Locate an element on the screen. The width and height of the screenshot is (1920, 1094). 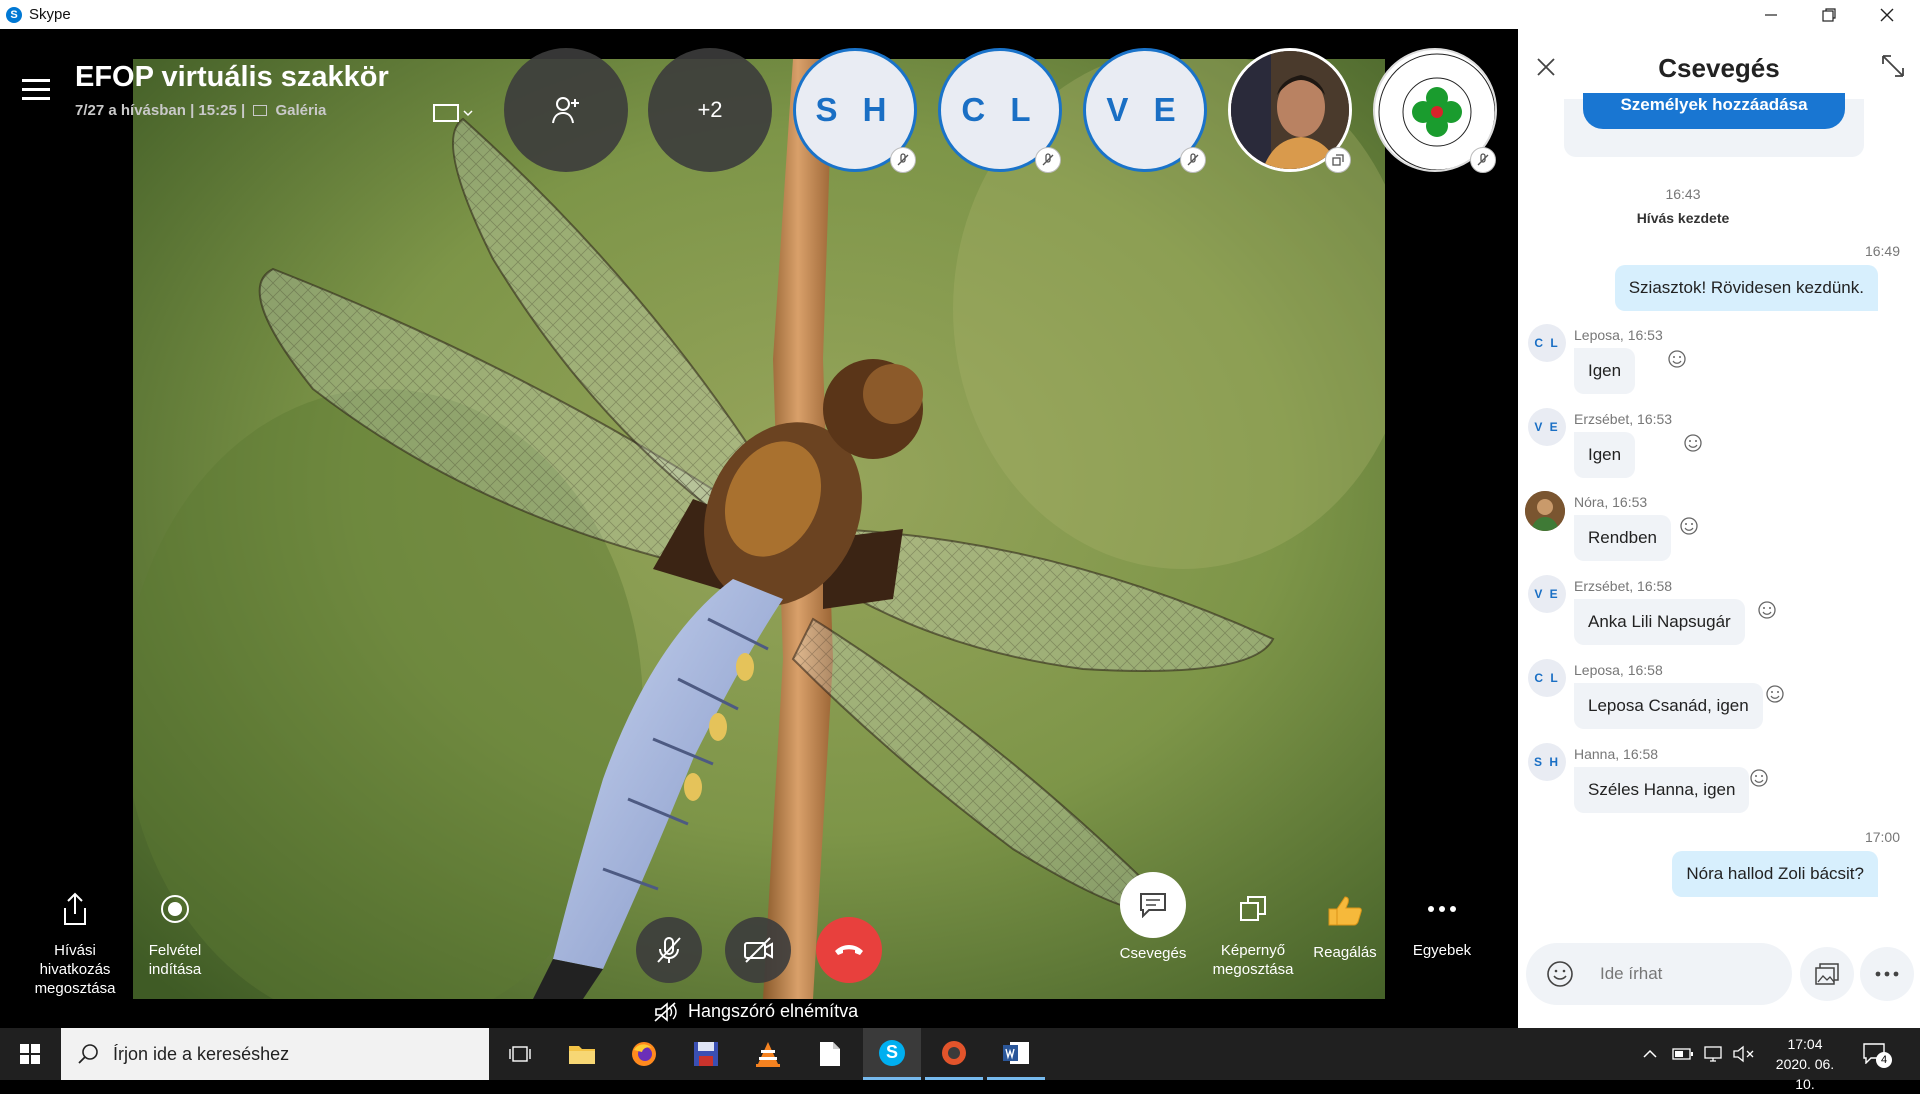
file-explorer-icon is located at coordinates (582, 1054).